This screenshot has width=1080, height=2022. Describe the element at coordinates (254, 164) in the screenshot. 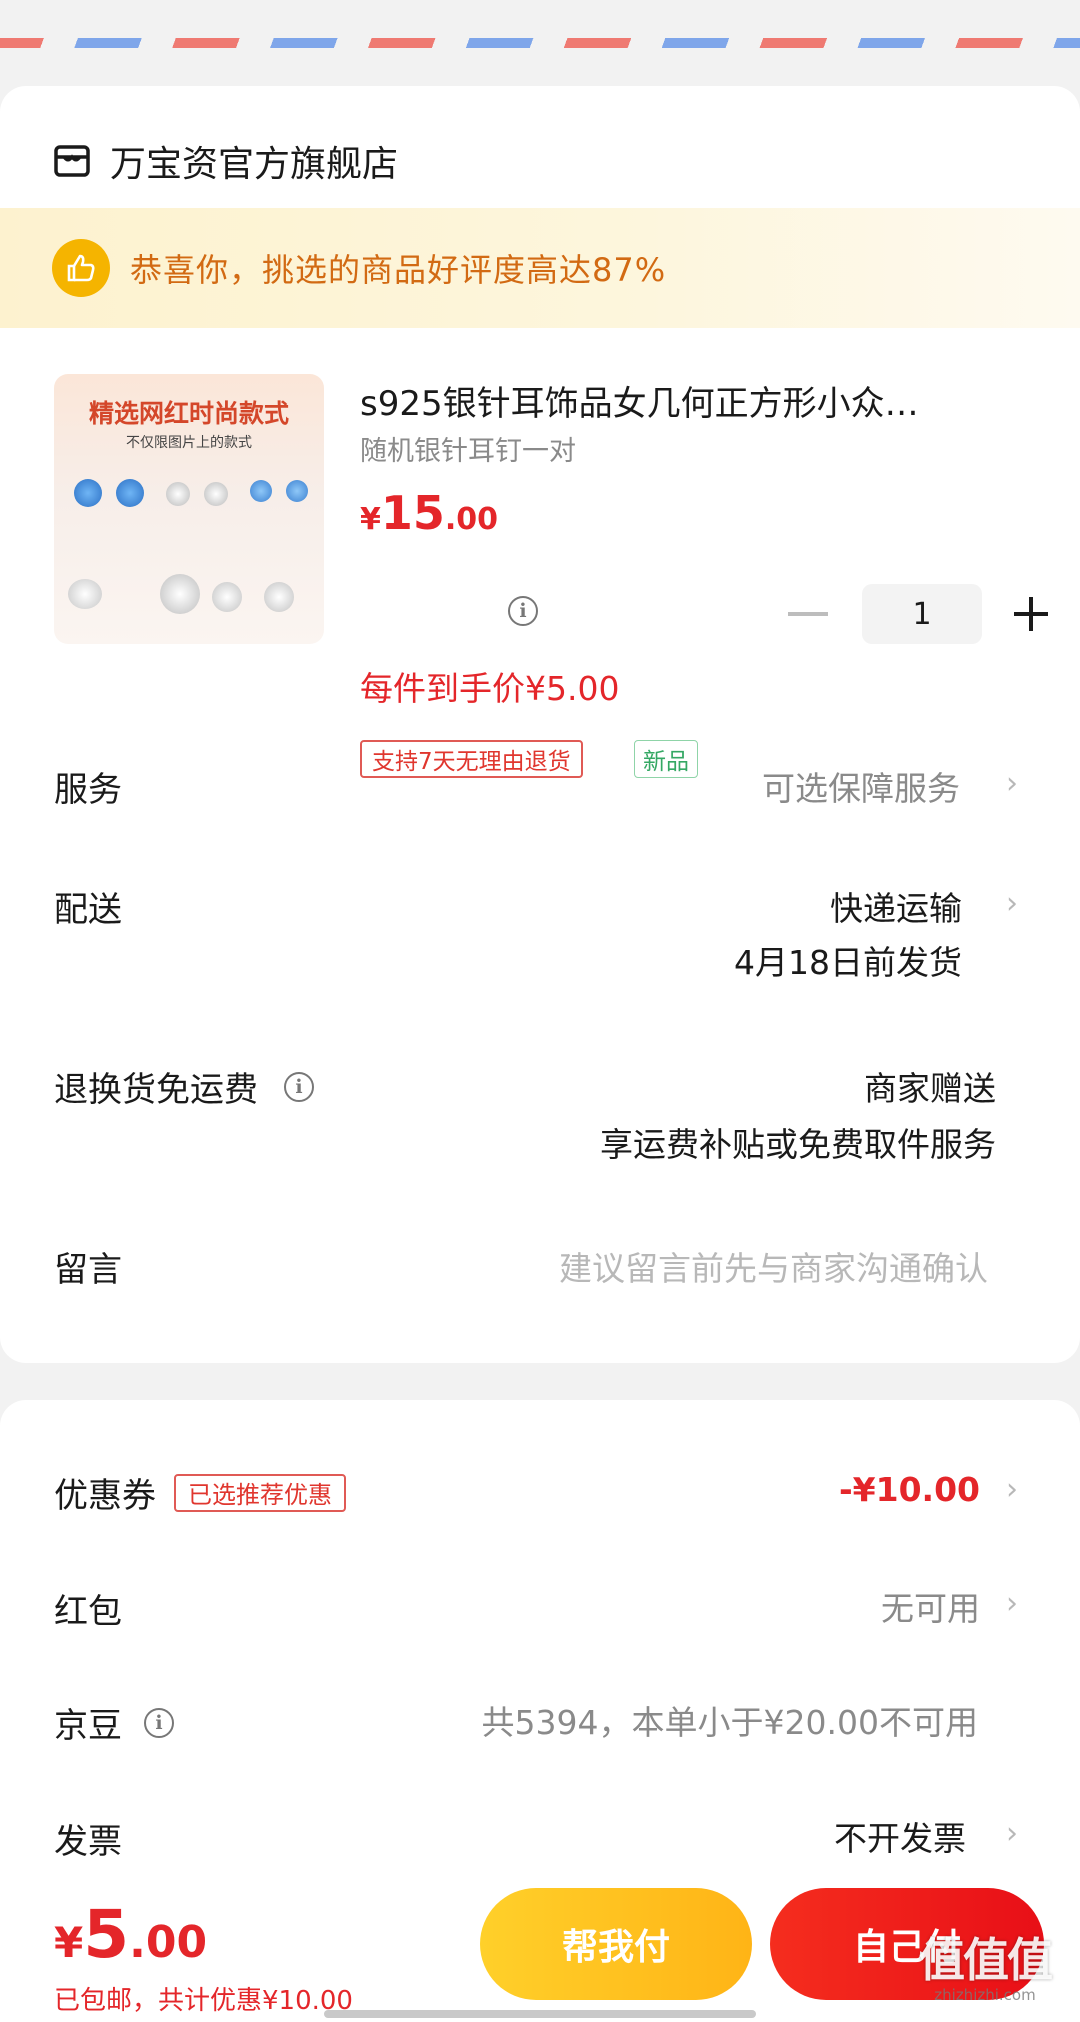

I see `store-name: 万宝资官方旗舰店` at that location.